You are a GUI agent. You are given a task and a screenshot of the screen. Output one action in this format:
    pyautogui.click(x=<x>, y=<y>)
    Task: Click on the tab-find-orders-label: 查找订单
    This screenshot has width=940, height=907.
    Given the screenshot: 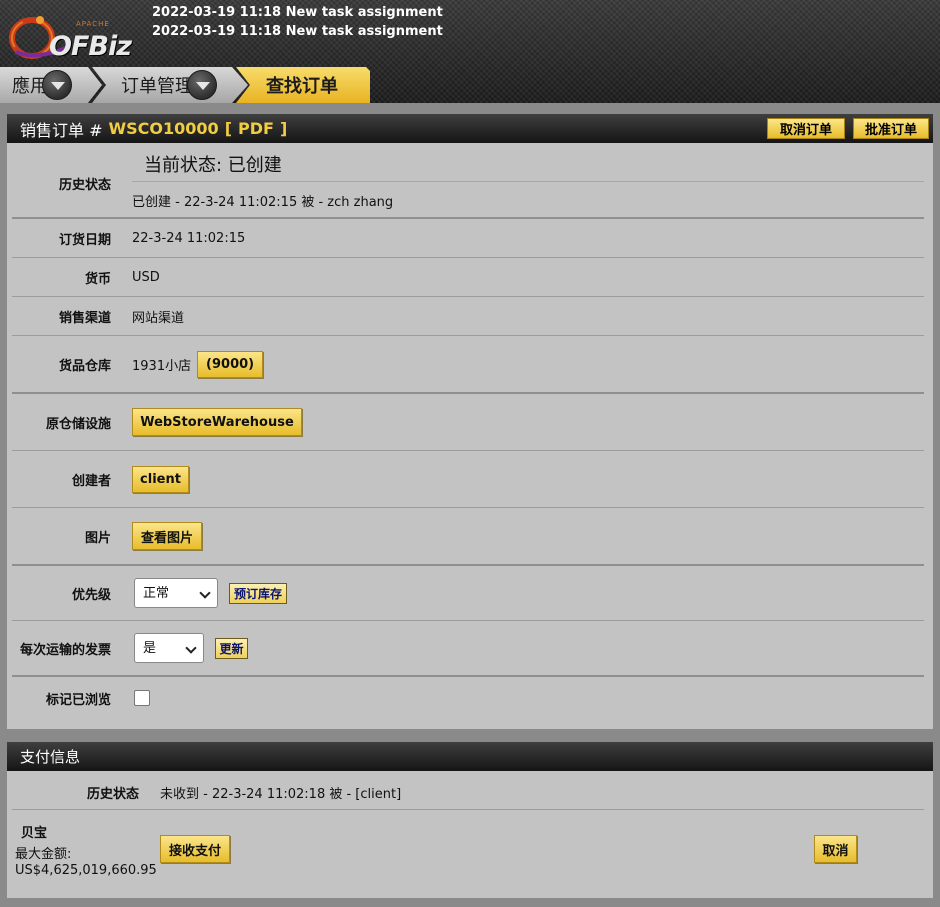 What is the action you would take?
    pyautogui.click(x=302, y=86)
    